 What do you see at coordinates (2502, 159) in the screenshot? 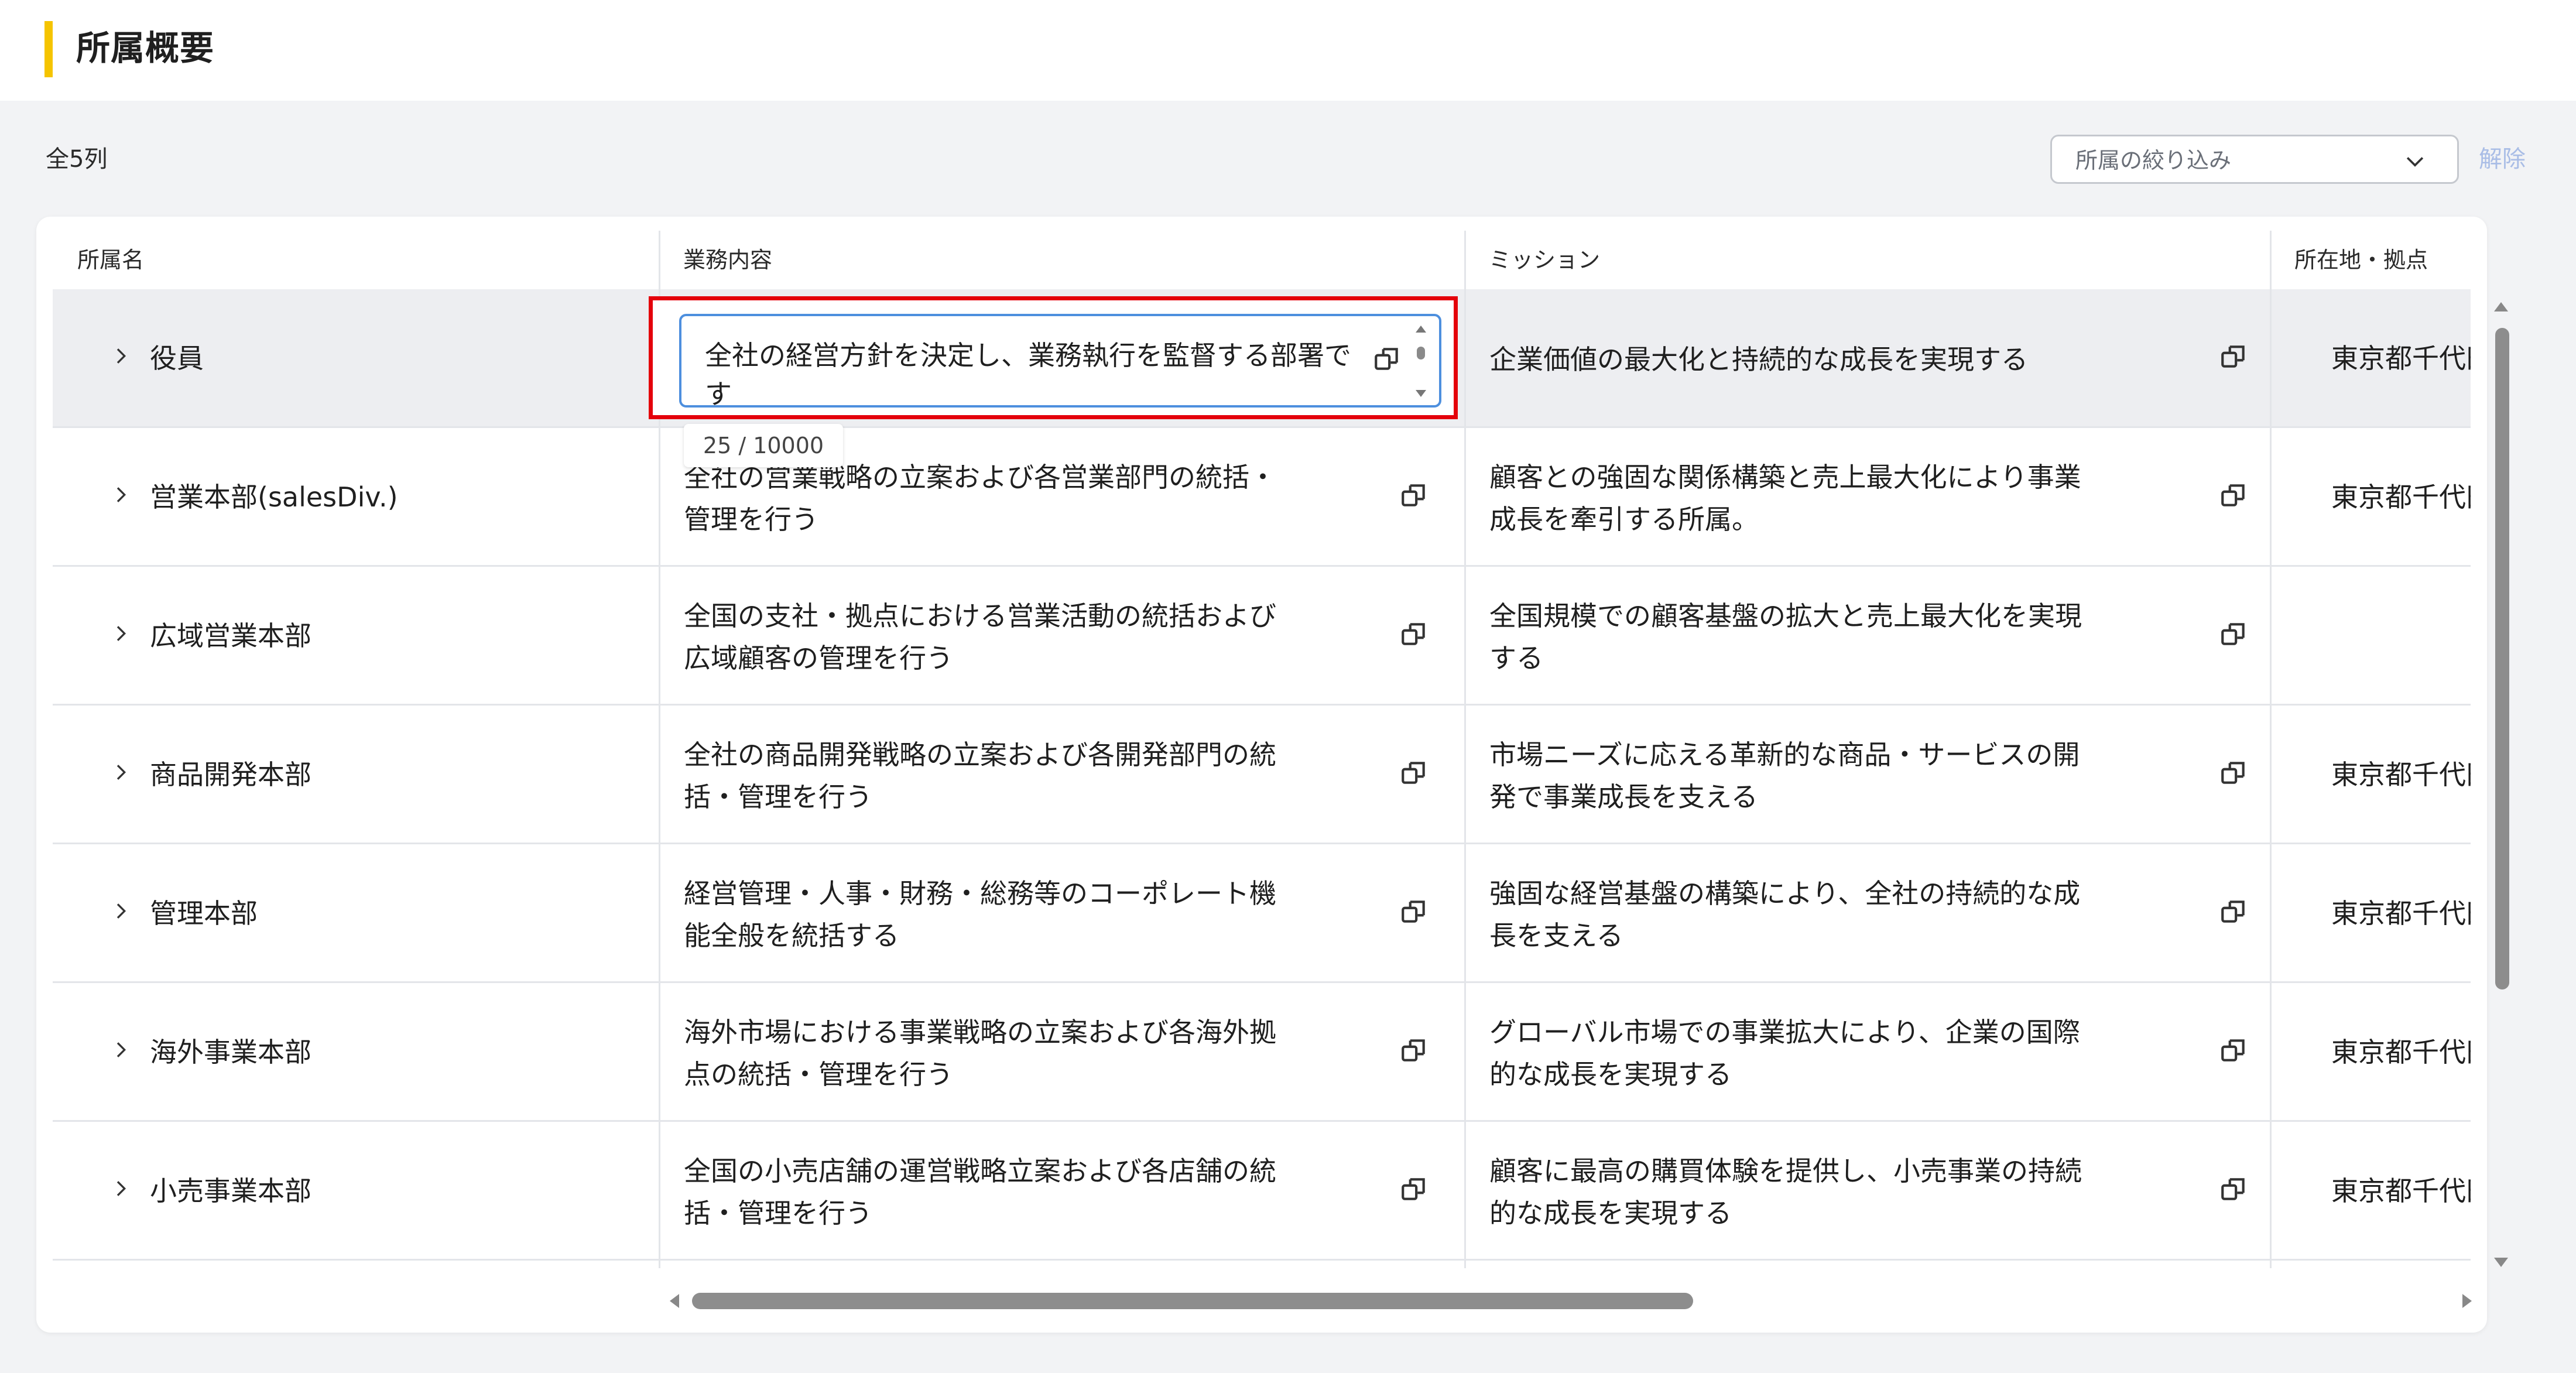
I see `clear-filter-link: 解除` at bounding box center [2502, 159].